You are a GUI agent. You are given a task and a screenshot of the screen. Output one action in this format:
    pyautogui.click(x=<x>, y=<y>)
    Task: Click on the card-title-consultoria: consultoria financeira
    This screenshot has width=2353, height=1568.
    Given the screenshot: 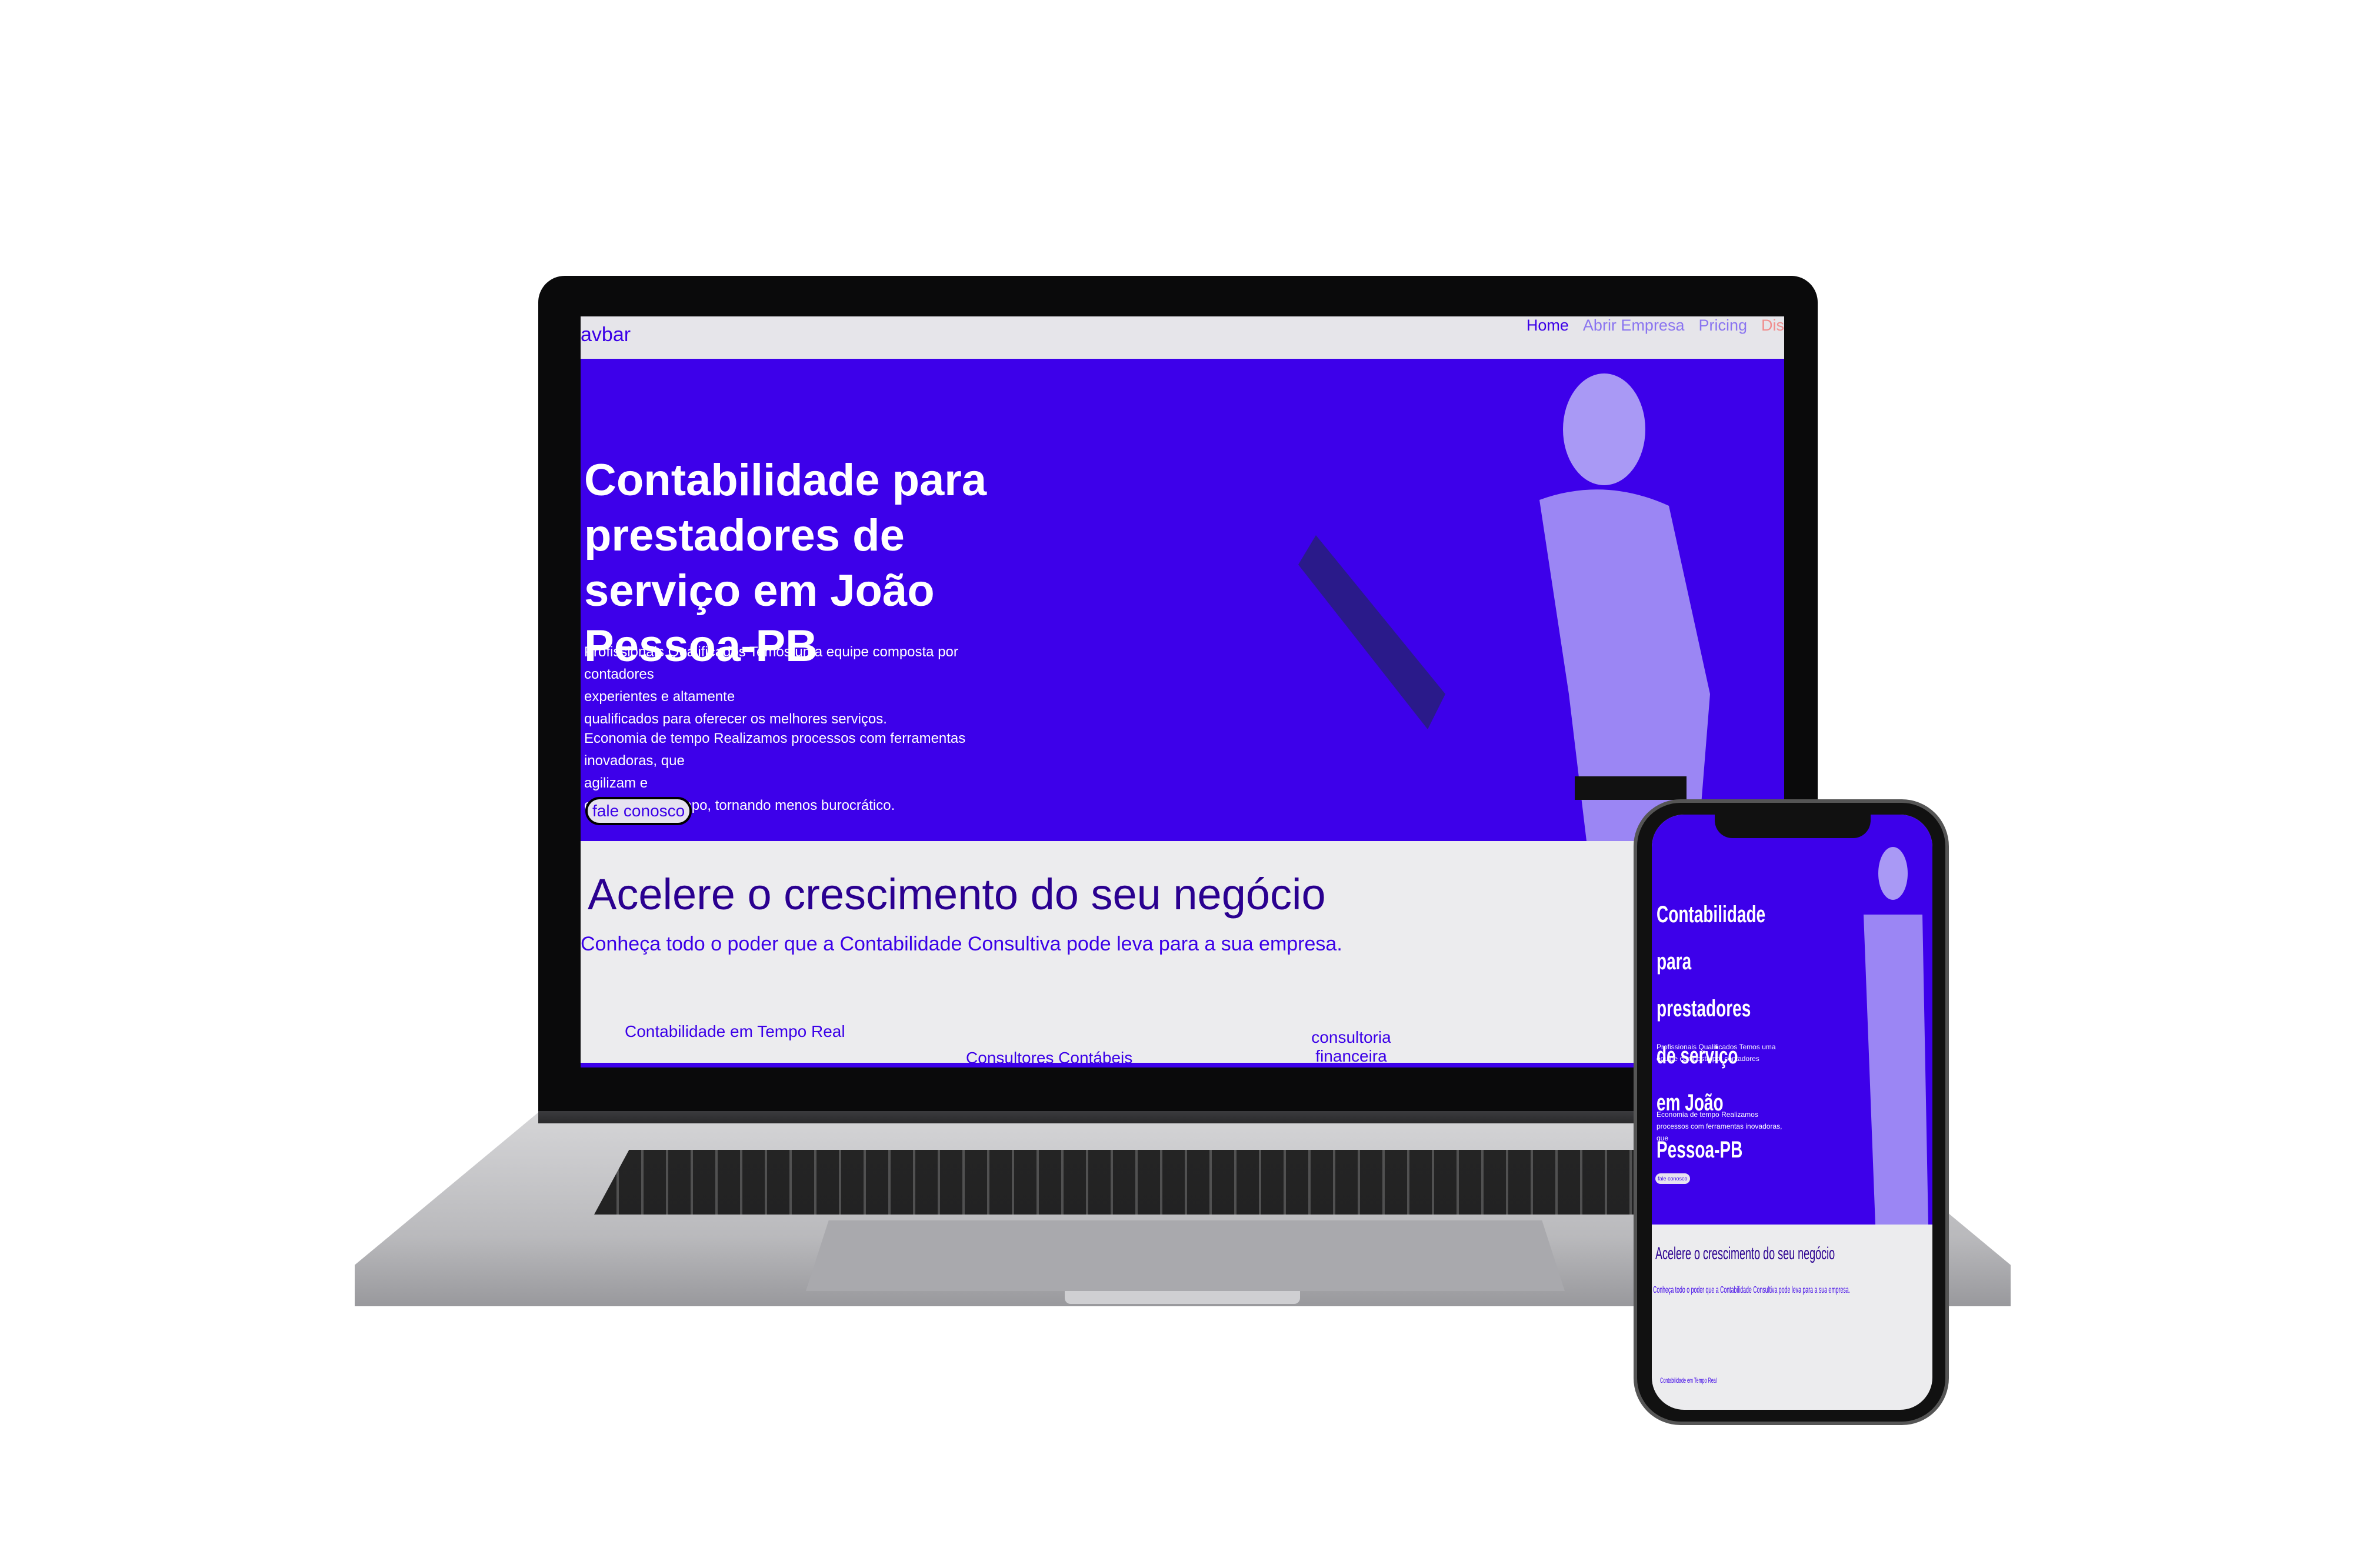 What is the action you would take?
    pyautogui.click(x=1351, y=1046)
    